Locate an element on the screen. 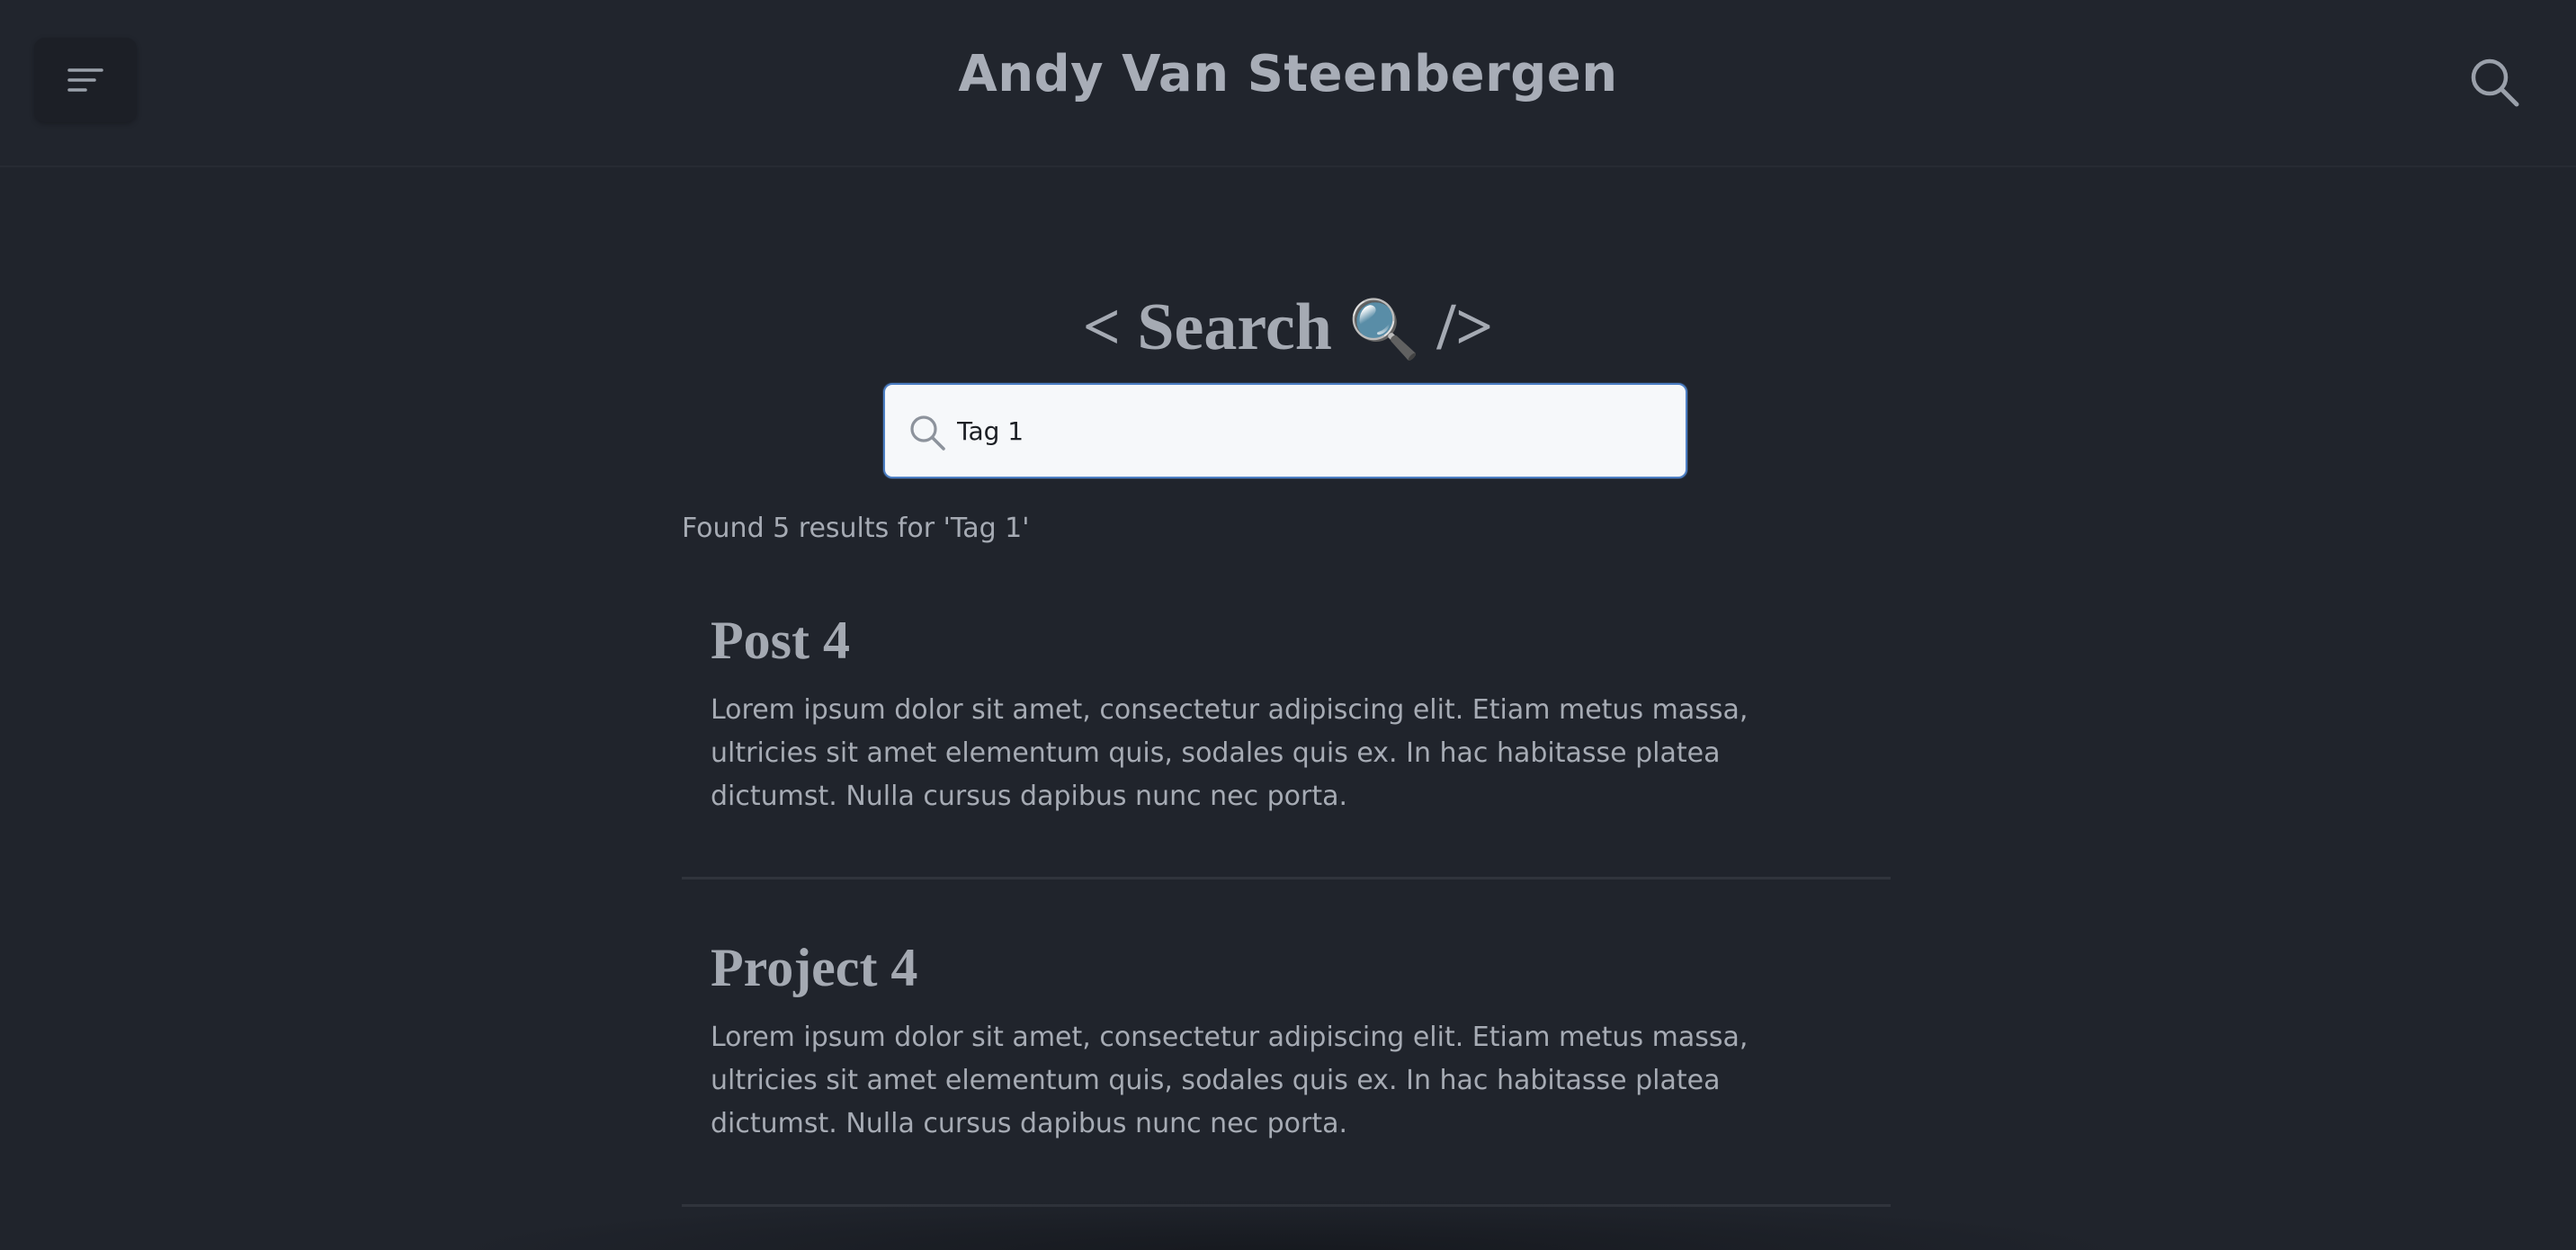 The image size is (2576, 1250). search-input is located at coordinates (1308, 431).